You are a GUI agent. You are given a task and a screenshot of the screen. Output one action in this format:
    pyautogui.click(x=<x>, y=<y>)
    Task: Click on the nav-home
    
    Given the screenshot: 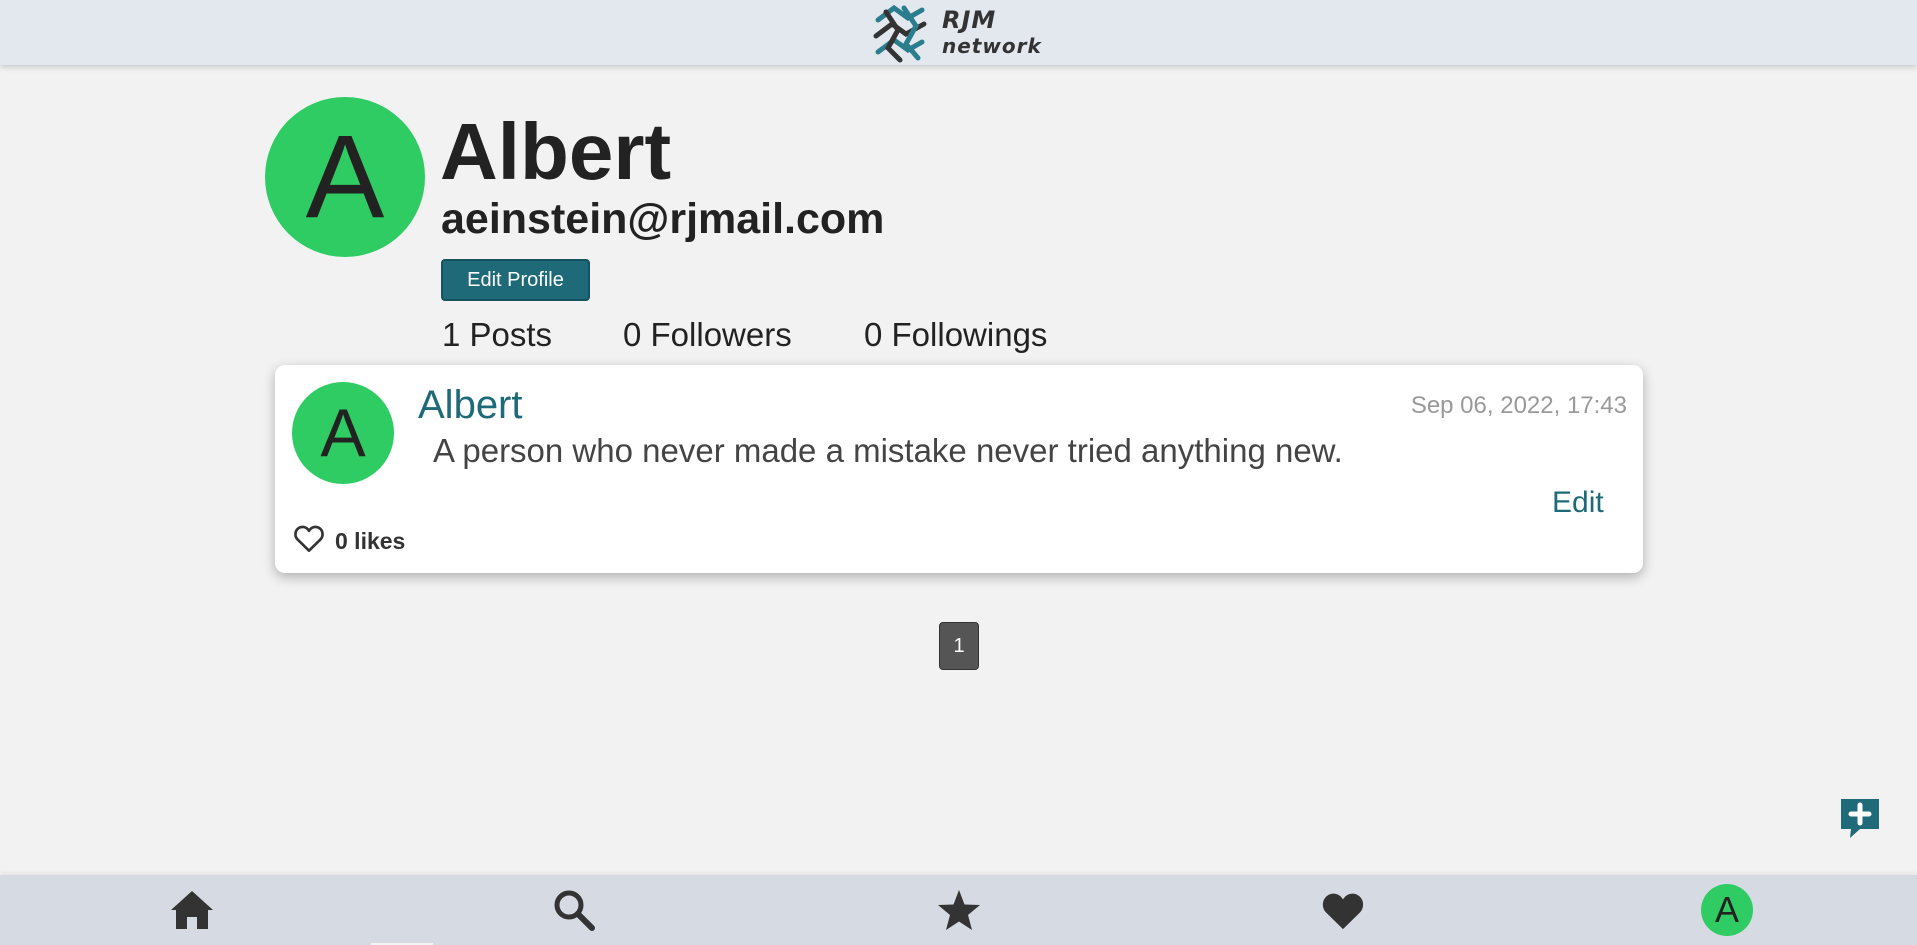 What is the action you would take?
    pyautogui.click(x=192, y=910)
    